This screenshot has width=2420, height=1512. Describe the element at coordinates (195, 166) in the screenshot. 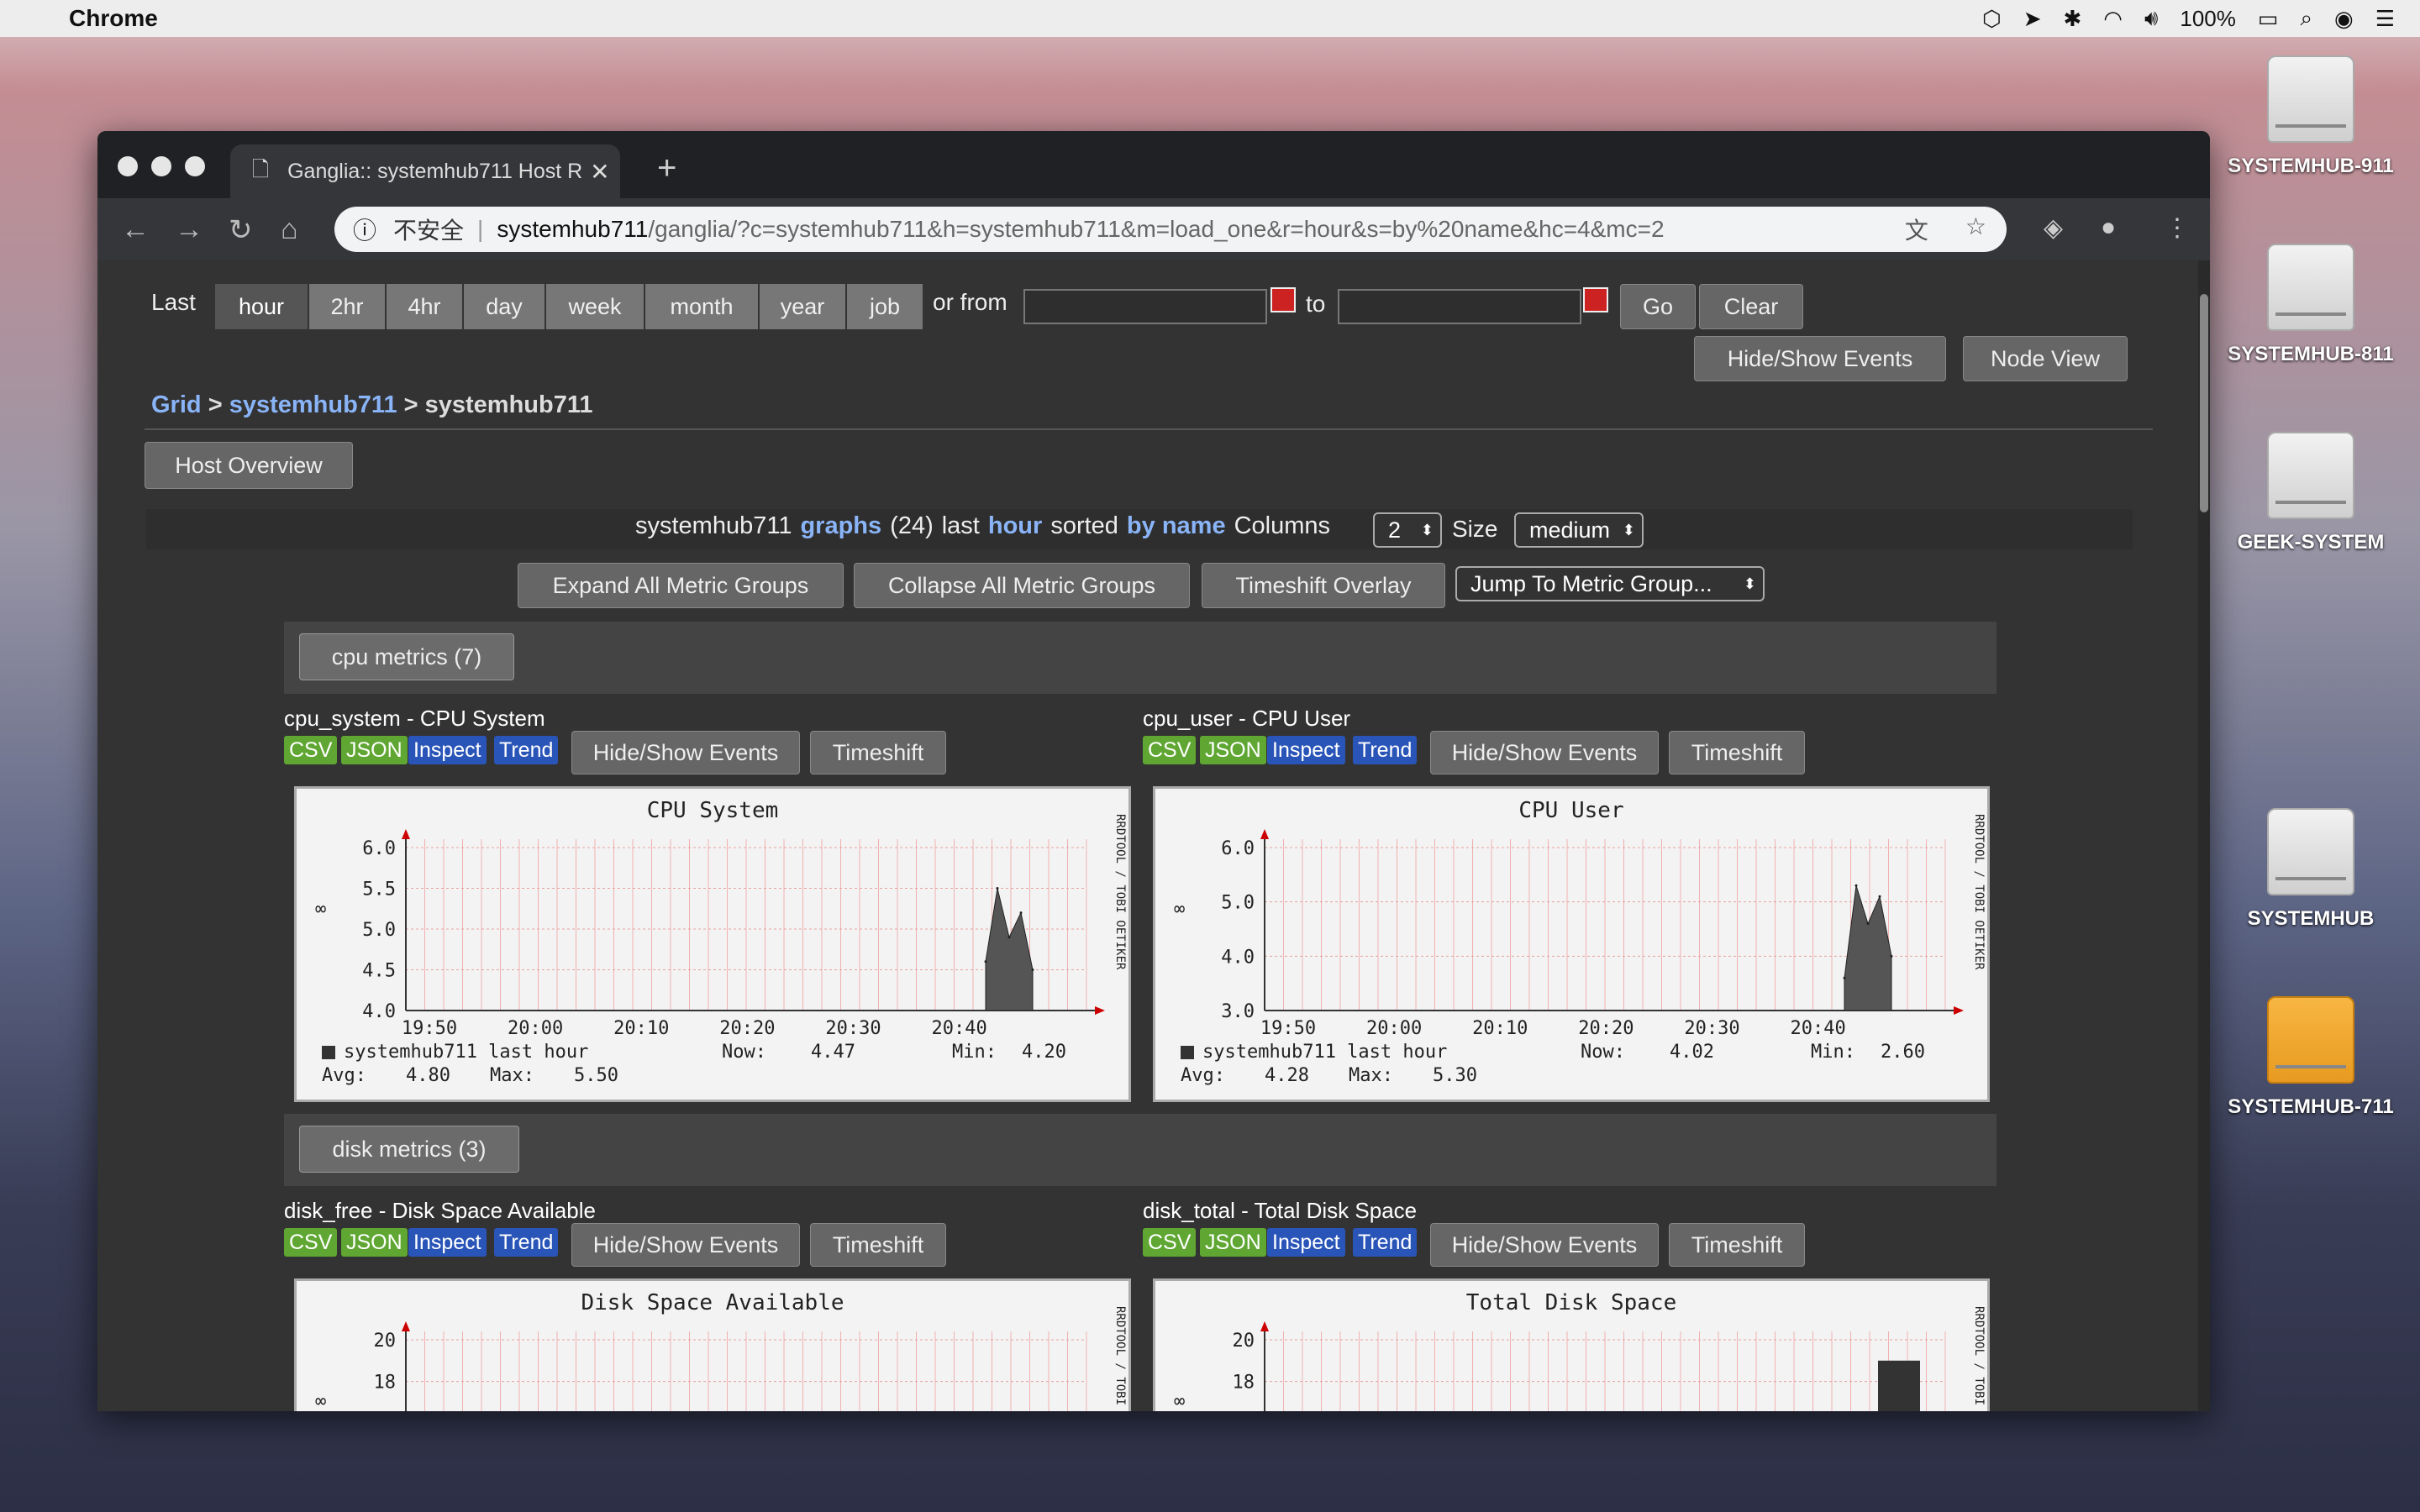

I see `zoom-window-button` at that location.